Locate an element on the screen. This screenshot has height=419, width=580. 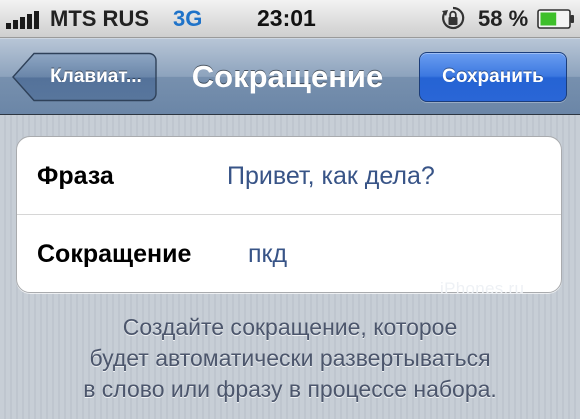
carrier-name: MTS RUS is located at coordinates (99, 18).